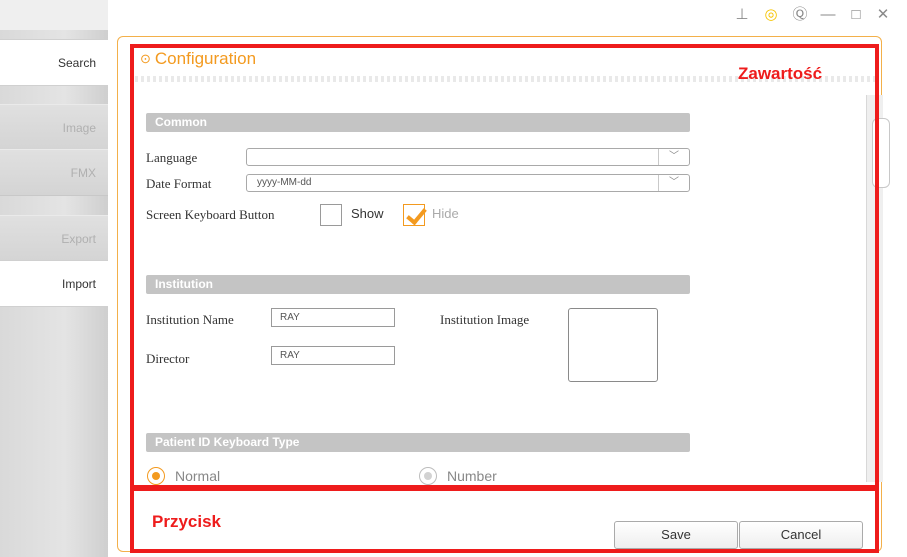  What do you see at coordinates (856, 15) in the screenshot?
I see `maximize-icon: □` at bounding box center [856, 15].